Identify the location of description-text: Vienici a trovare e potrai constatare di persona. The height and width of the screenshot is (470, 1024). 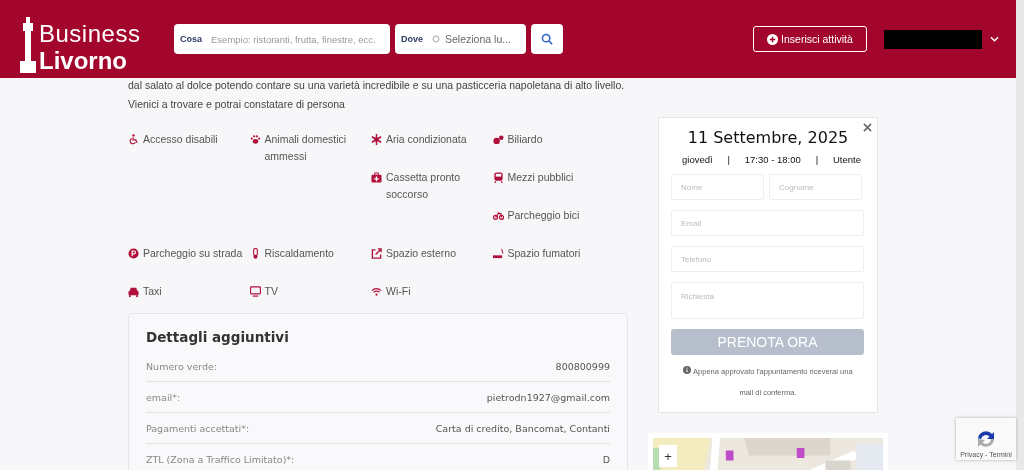
(237, 104).